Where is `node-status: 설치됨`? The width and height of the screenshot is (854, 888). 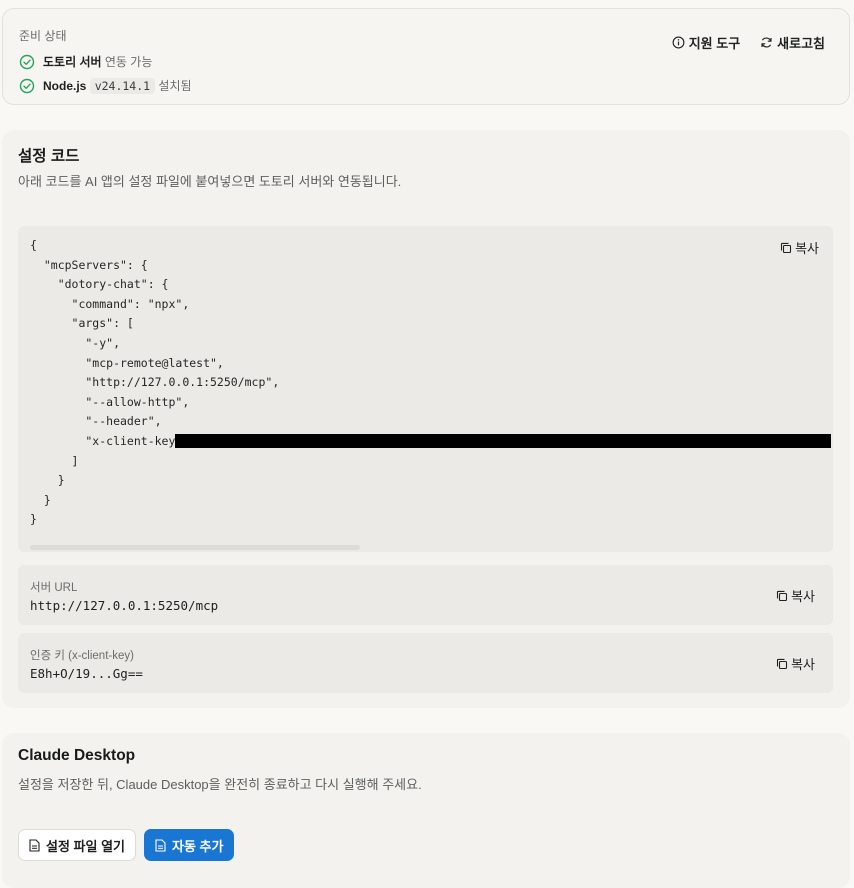 node-status: 설치됨 is located at coordinates (175, 86).